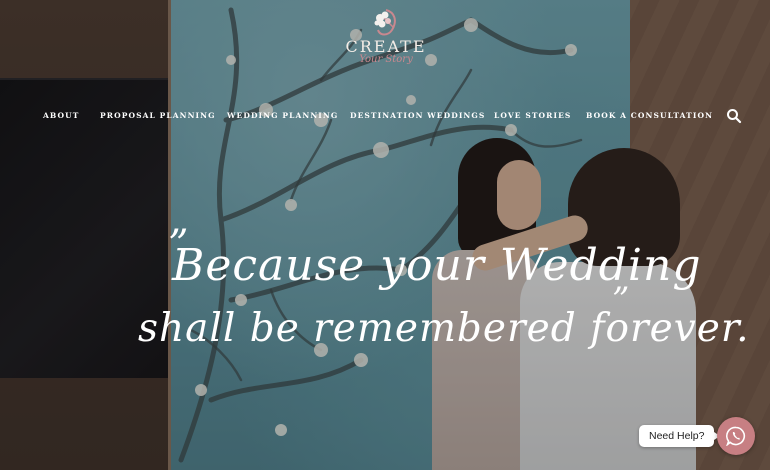 Image resolution: width=770 pixels, height=470 pixels. I want to click on nav-item-about: ABOUT, so click(61, 116).